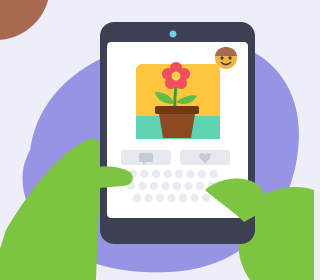  I want to click on comment-button, so click(146, 157).